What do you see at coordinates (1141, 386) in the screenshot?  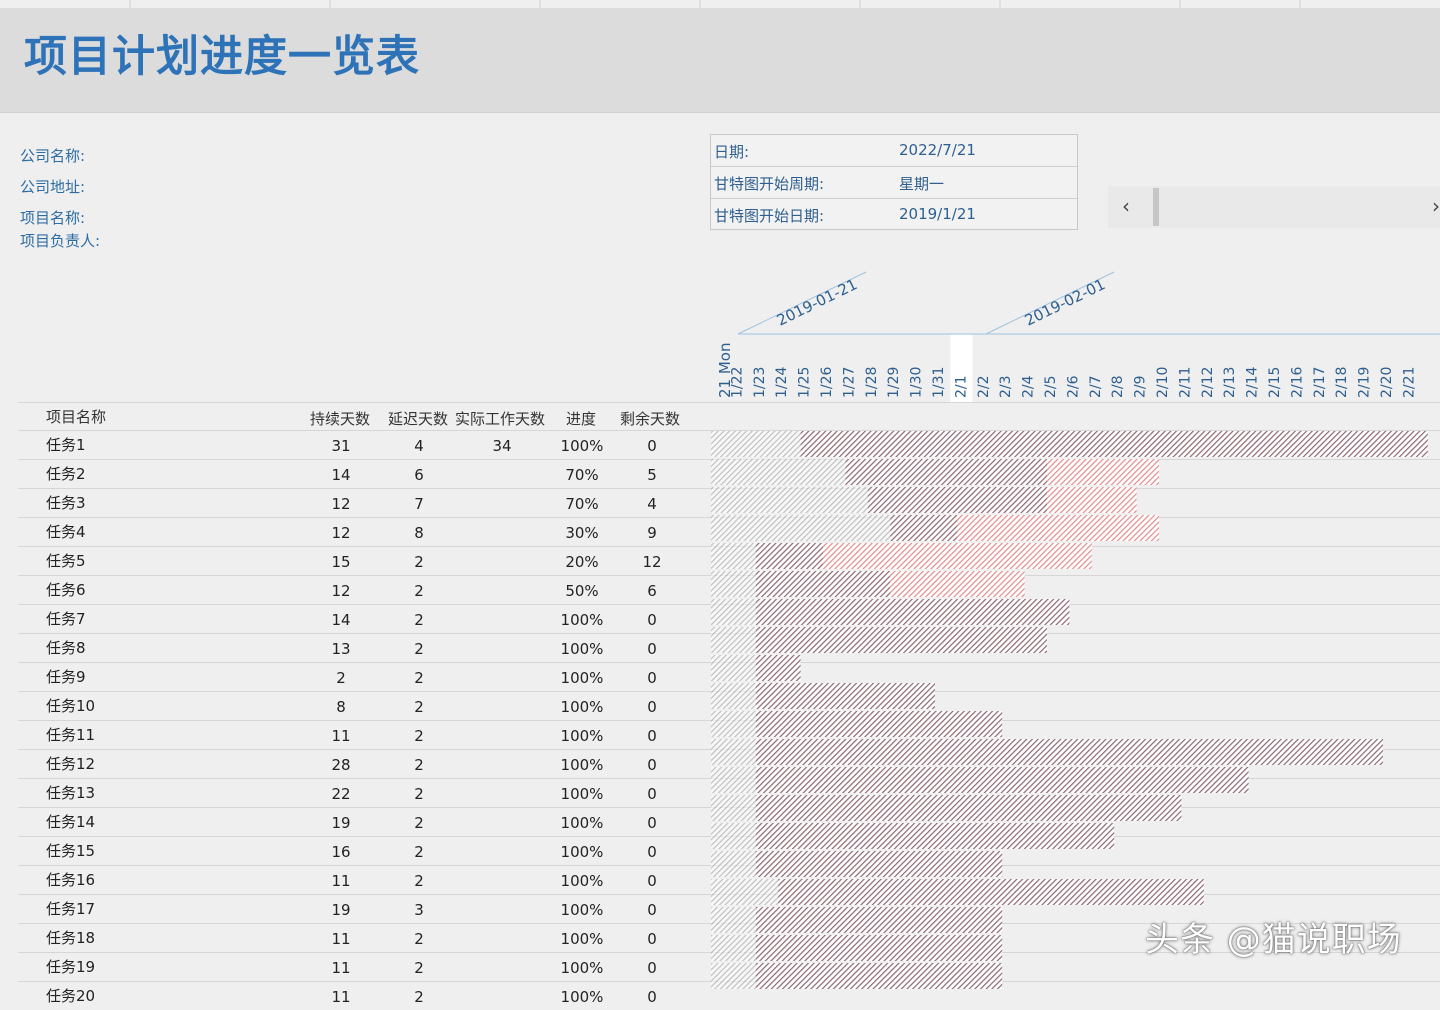 I see `day-label: 2/9` at bounding box center [1141, 386].